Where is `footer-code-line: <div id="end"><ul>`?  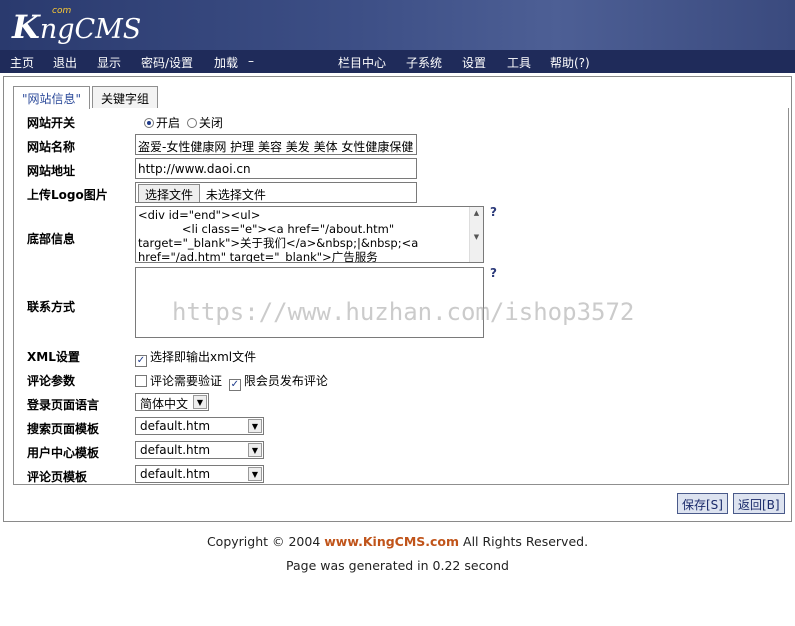
footer-code-line: <div id="end"><ul> is located at coordinates (199, 215).